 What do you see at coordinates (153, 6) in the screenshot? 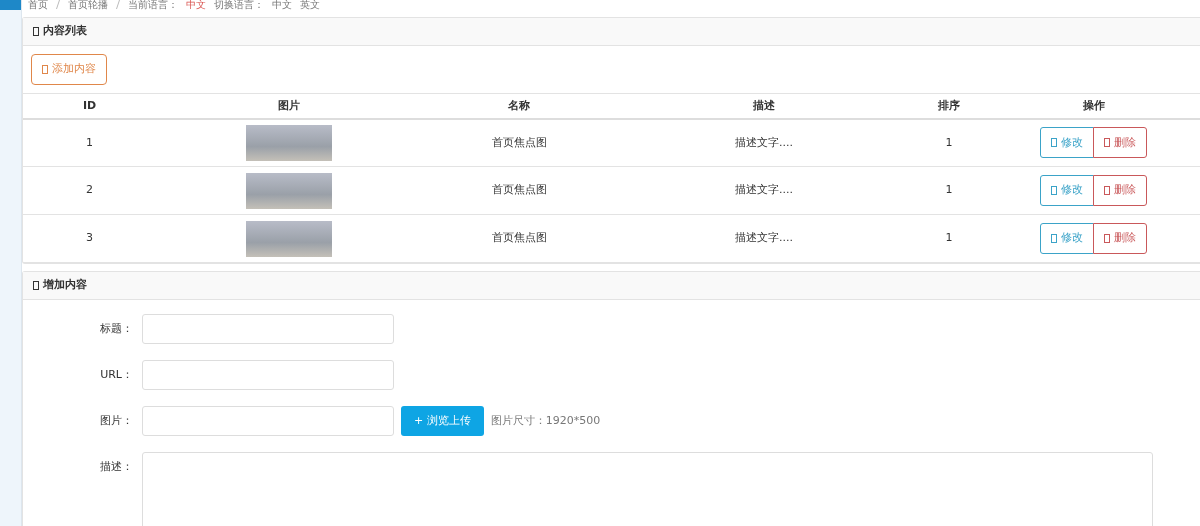
I see `language-label: 当前语言：` at bounding box center [153, 6].